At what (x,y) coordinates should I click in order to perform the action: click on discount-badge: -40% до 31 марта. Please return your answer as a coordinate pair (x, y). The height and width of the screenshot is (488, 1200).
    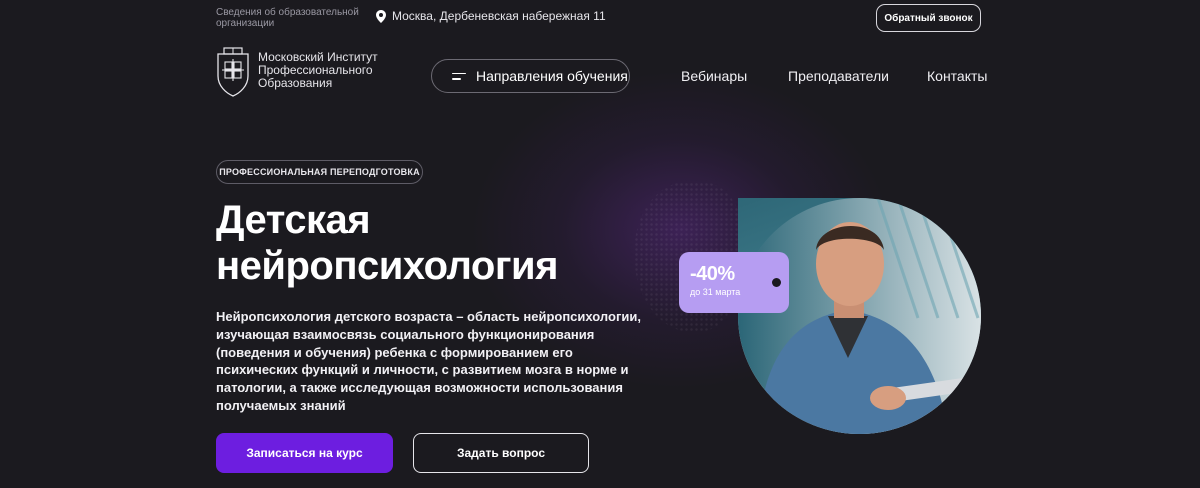
    Looking at the image, I should click on (734, 282).